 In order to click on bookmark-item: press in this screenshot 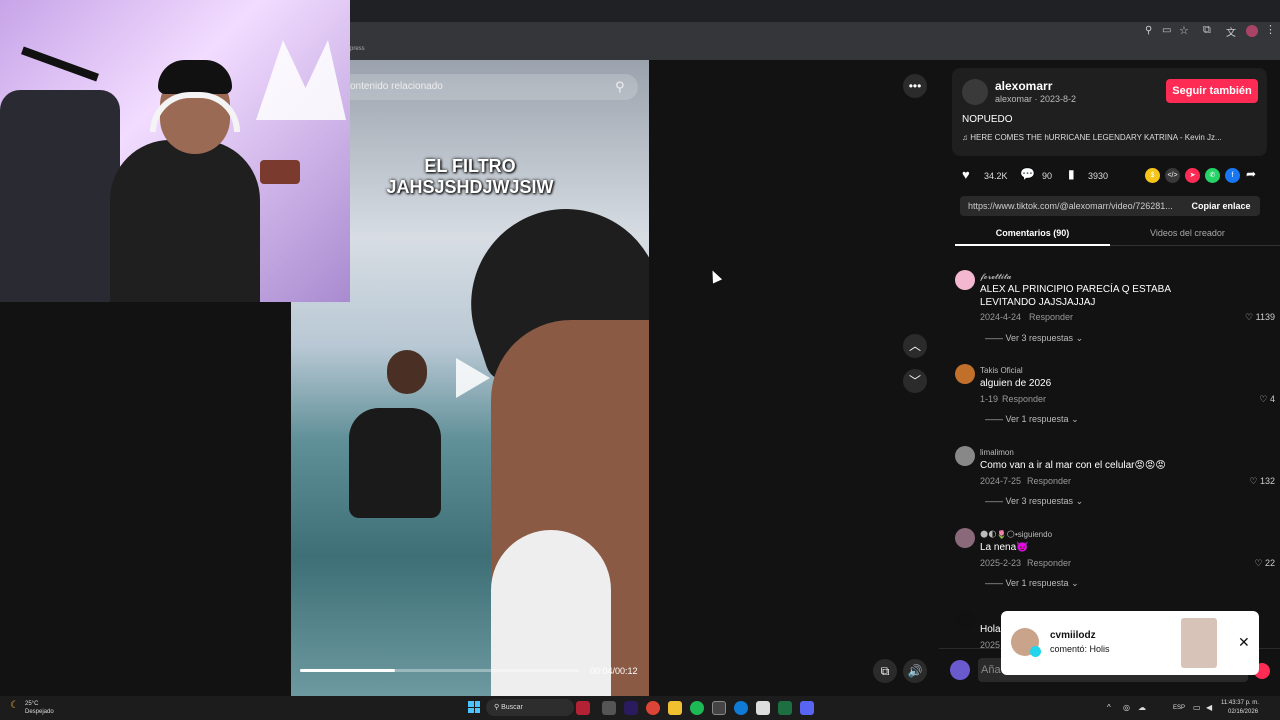, I will do `click(357, 49)`.